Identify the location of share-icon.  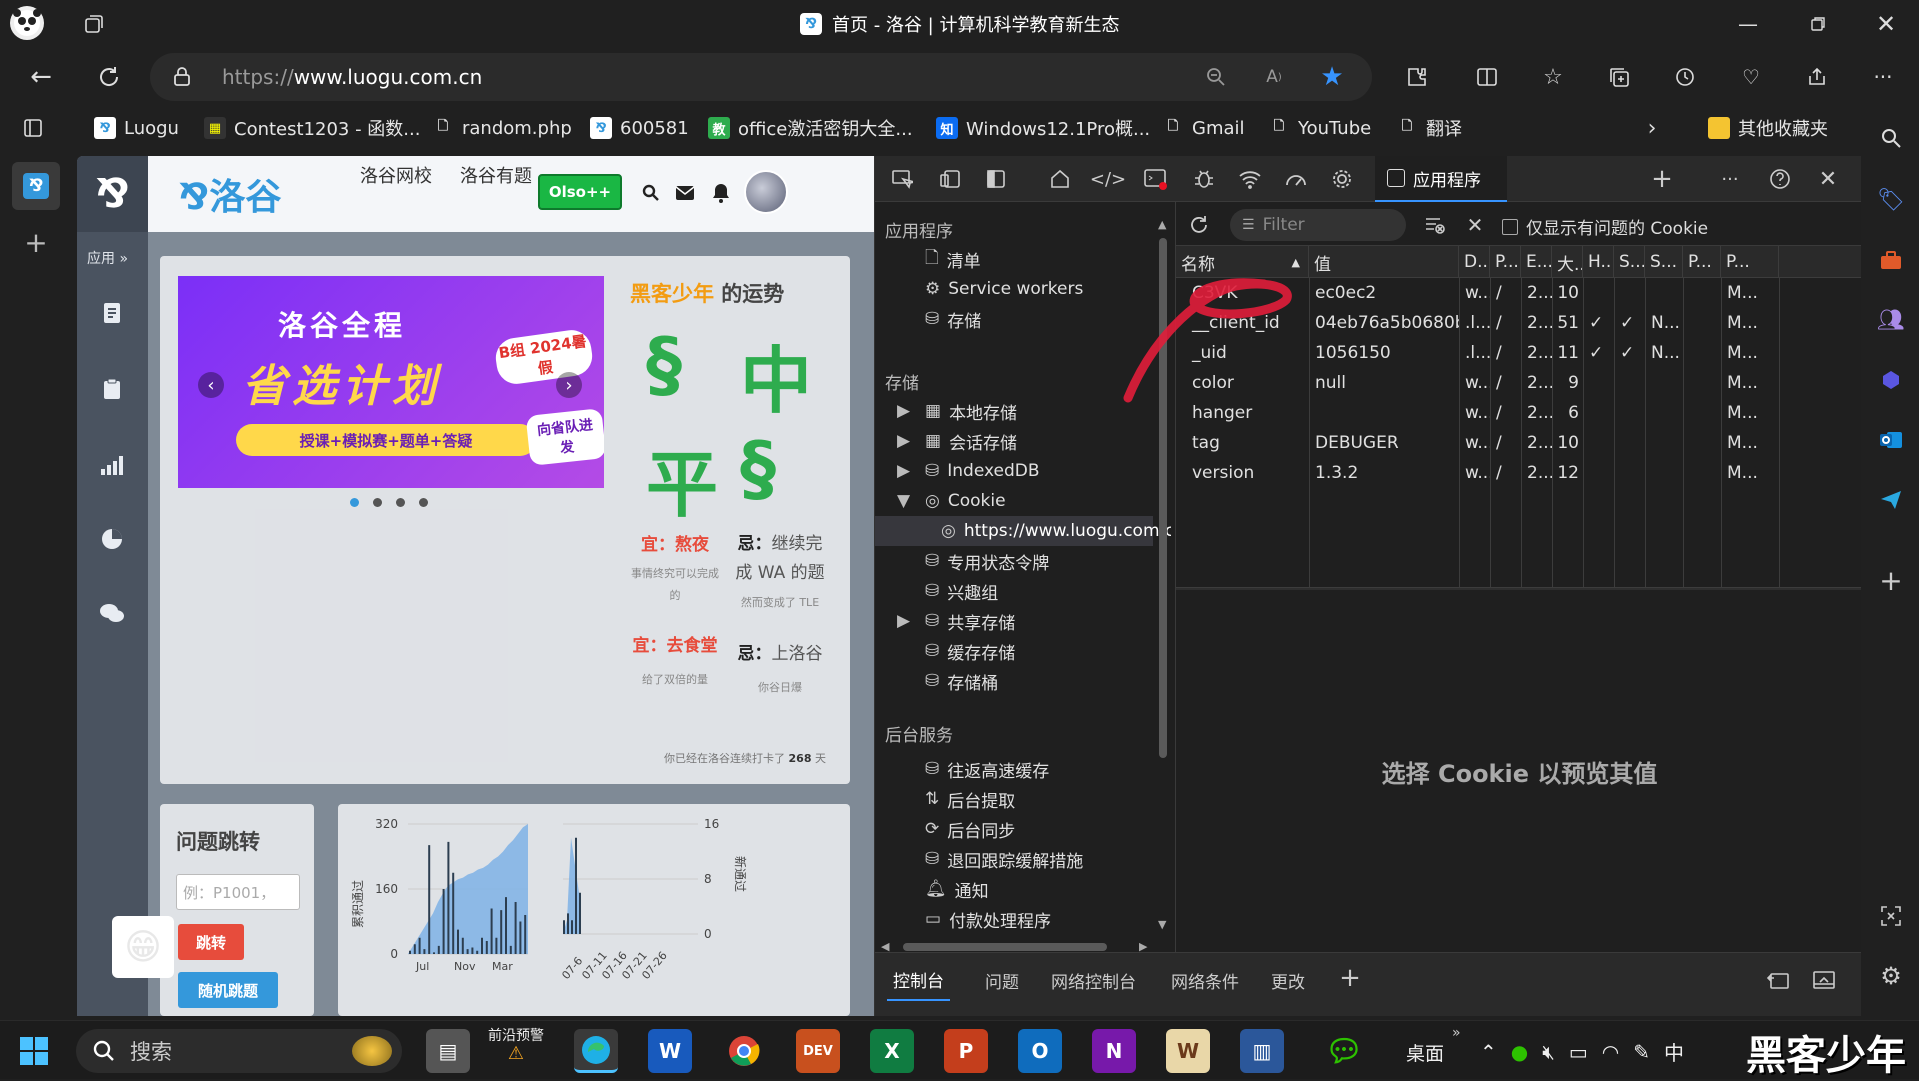
(1817, 77).